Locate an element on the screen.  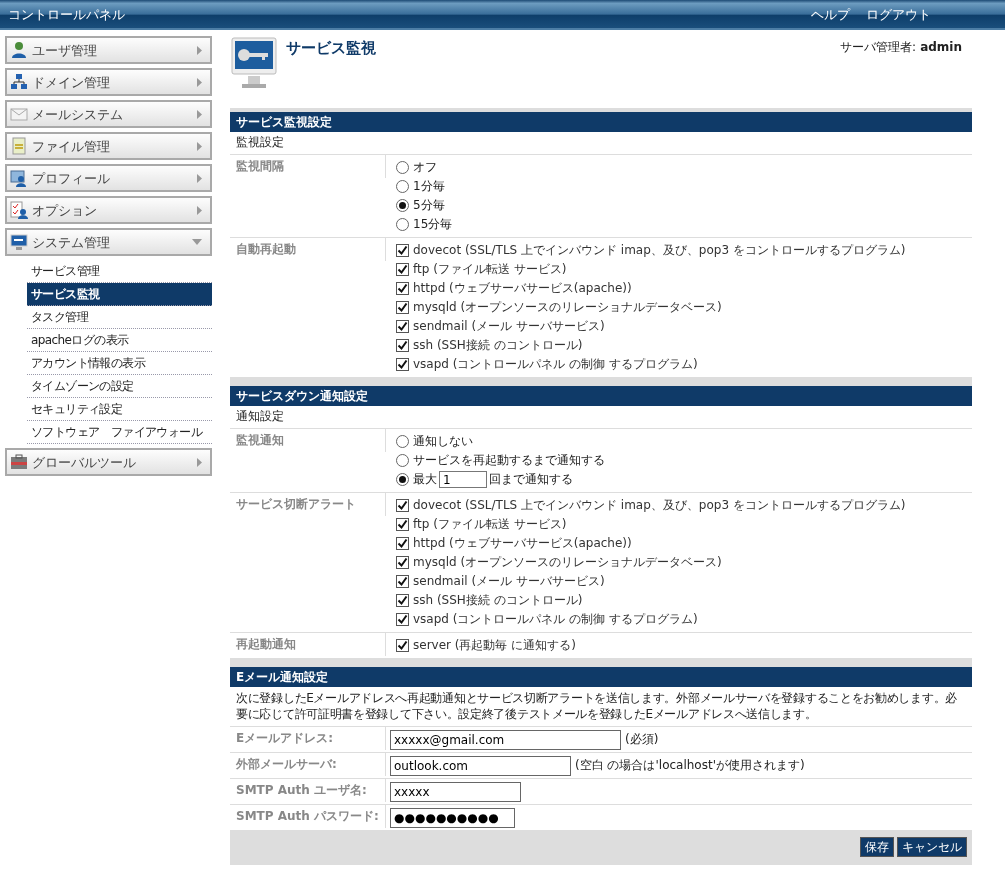
sidebar-item: メールシステム is located at coordinates (108, 114).